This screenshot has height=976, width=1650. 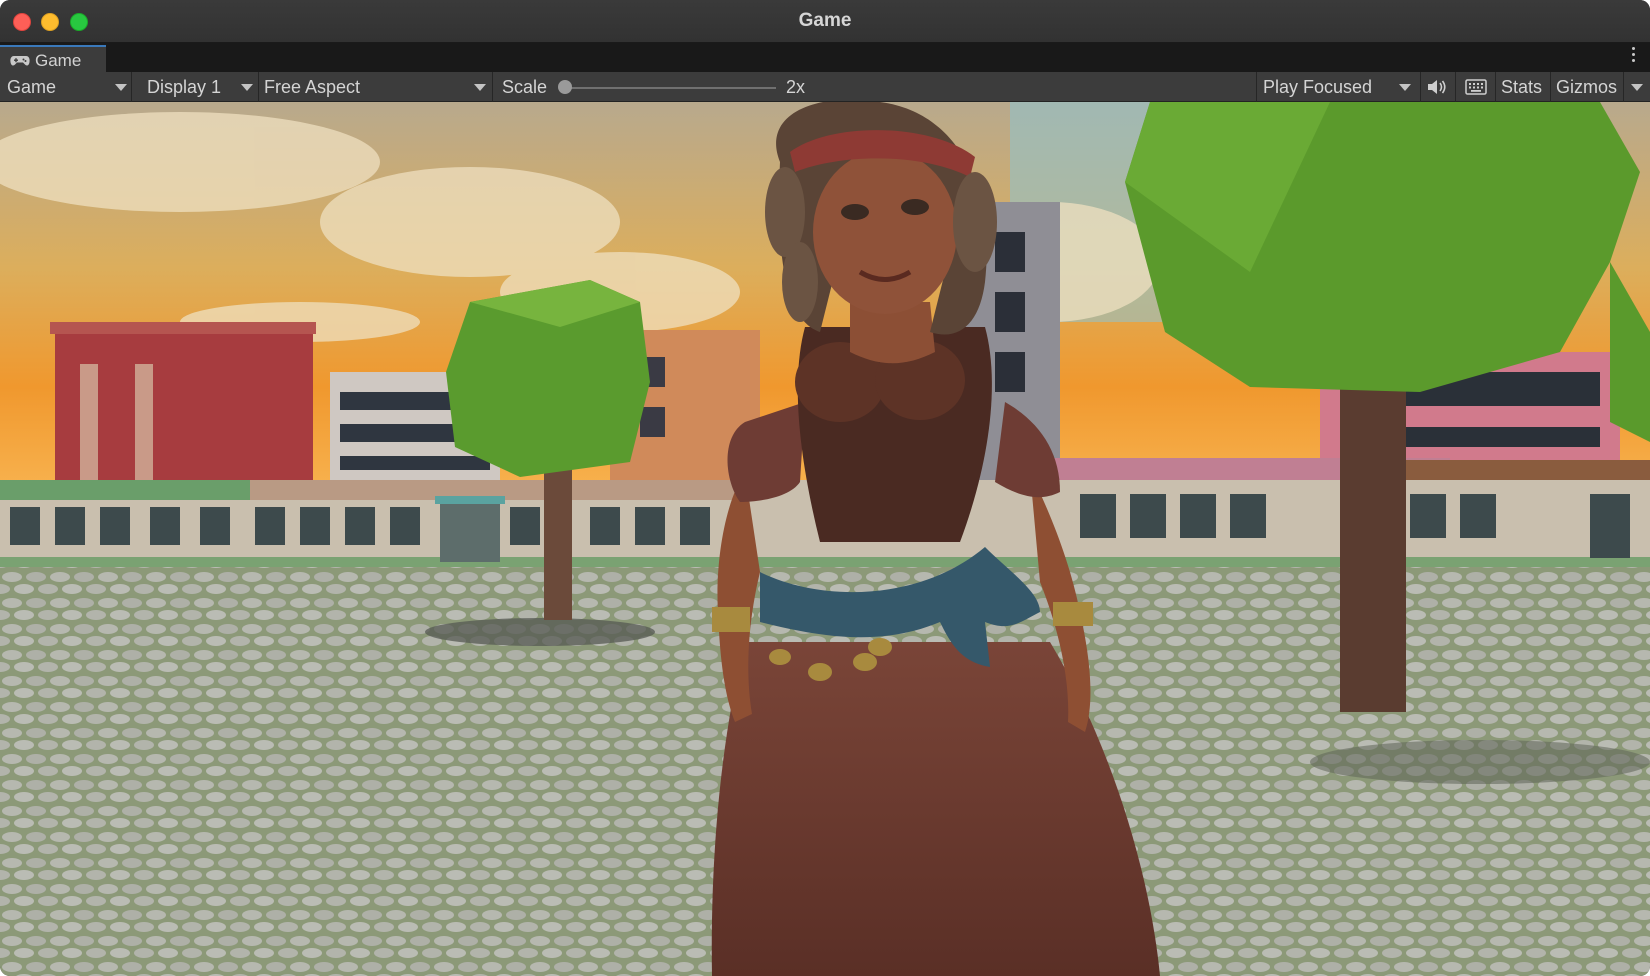 What do you see at coordinates (1634, 55) in the screenshot?
I see `more-options-icon` at bounding box center [1634, 55].